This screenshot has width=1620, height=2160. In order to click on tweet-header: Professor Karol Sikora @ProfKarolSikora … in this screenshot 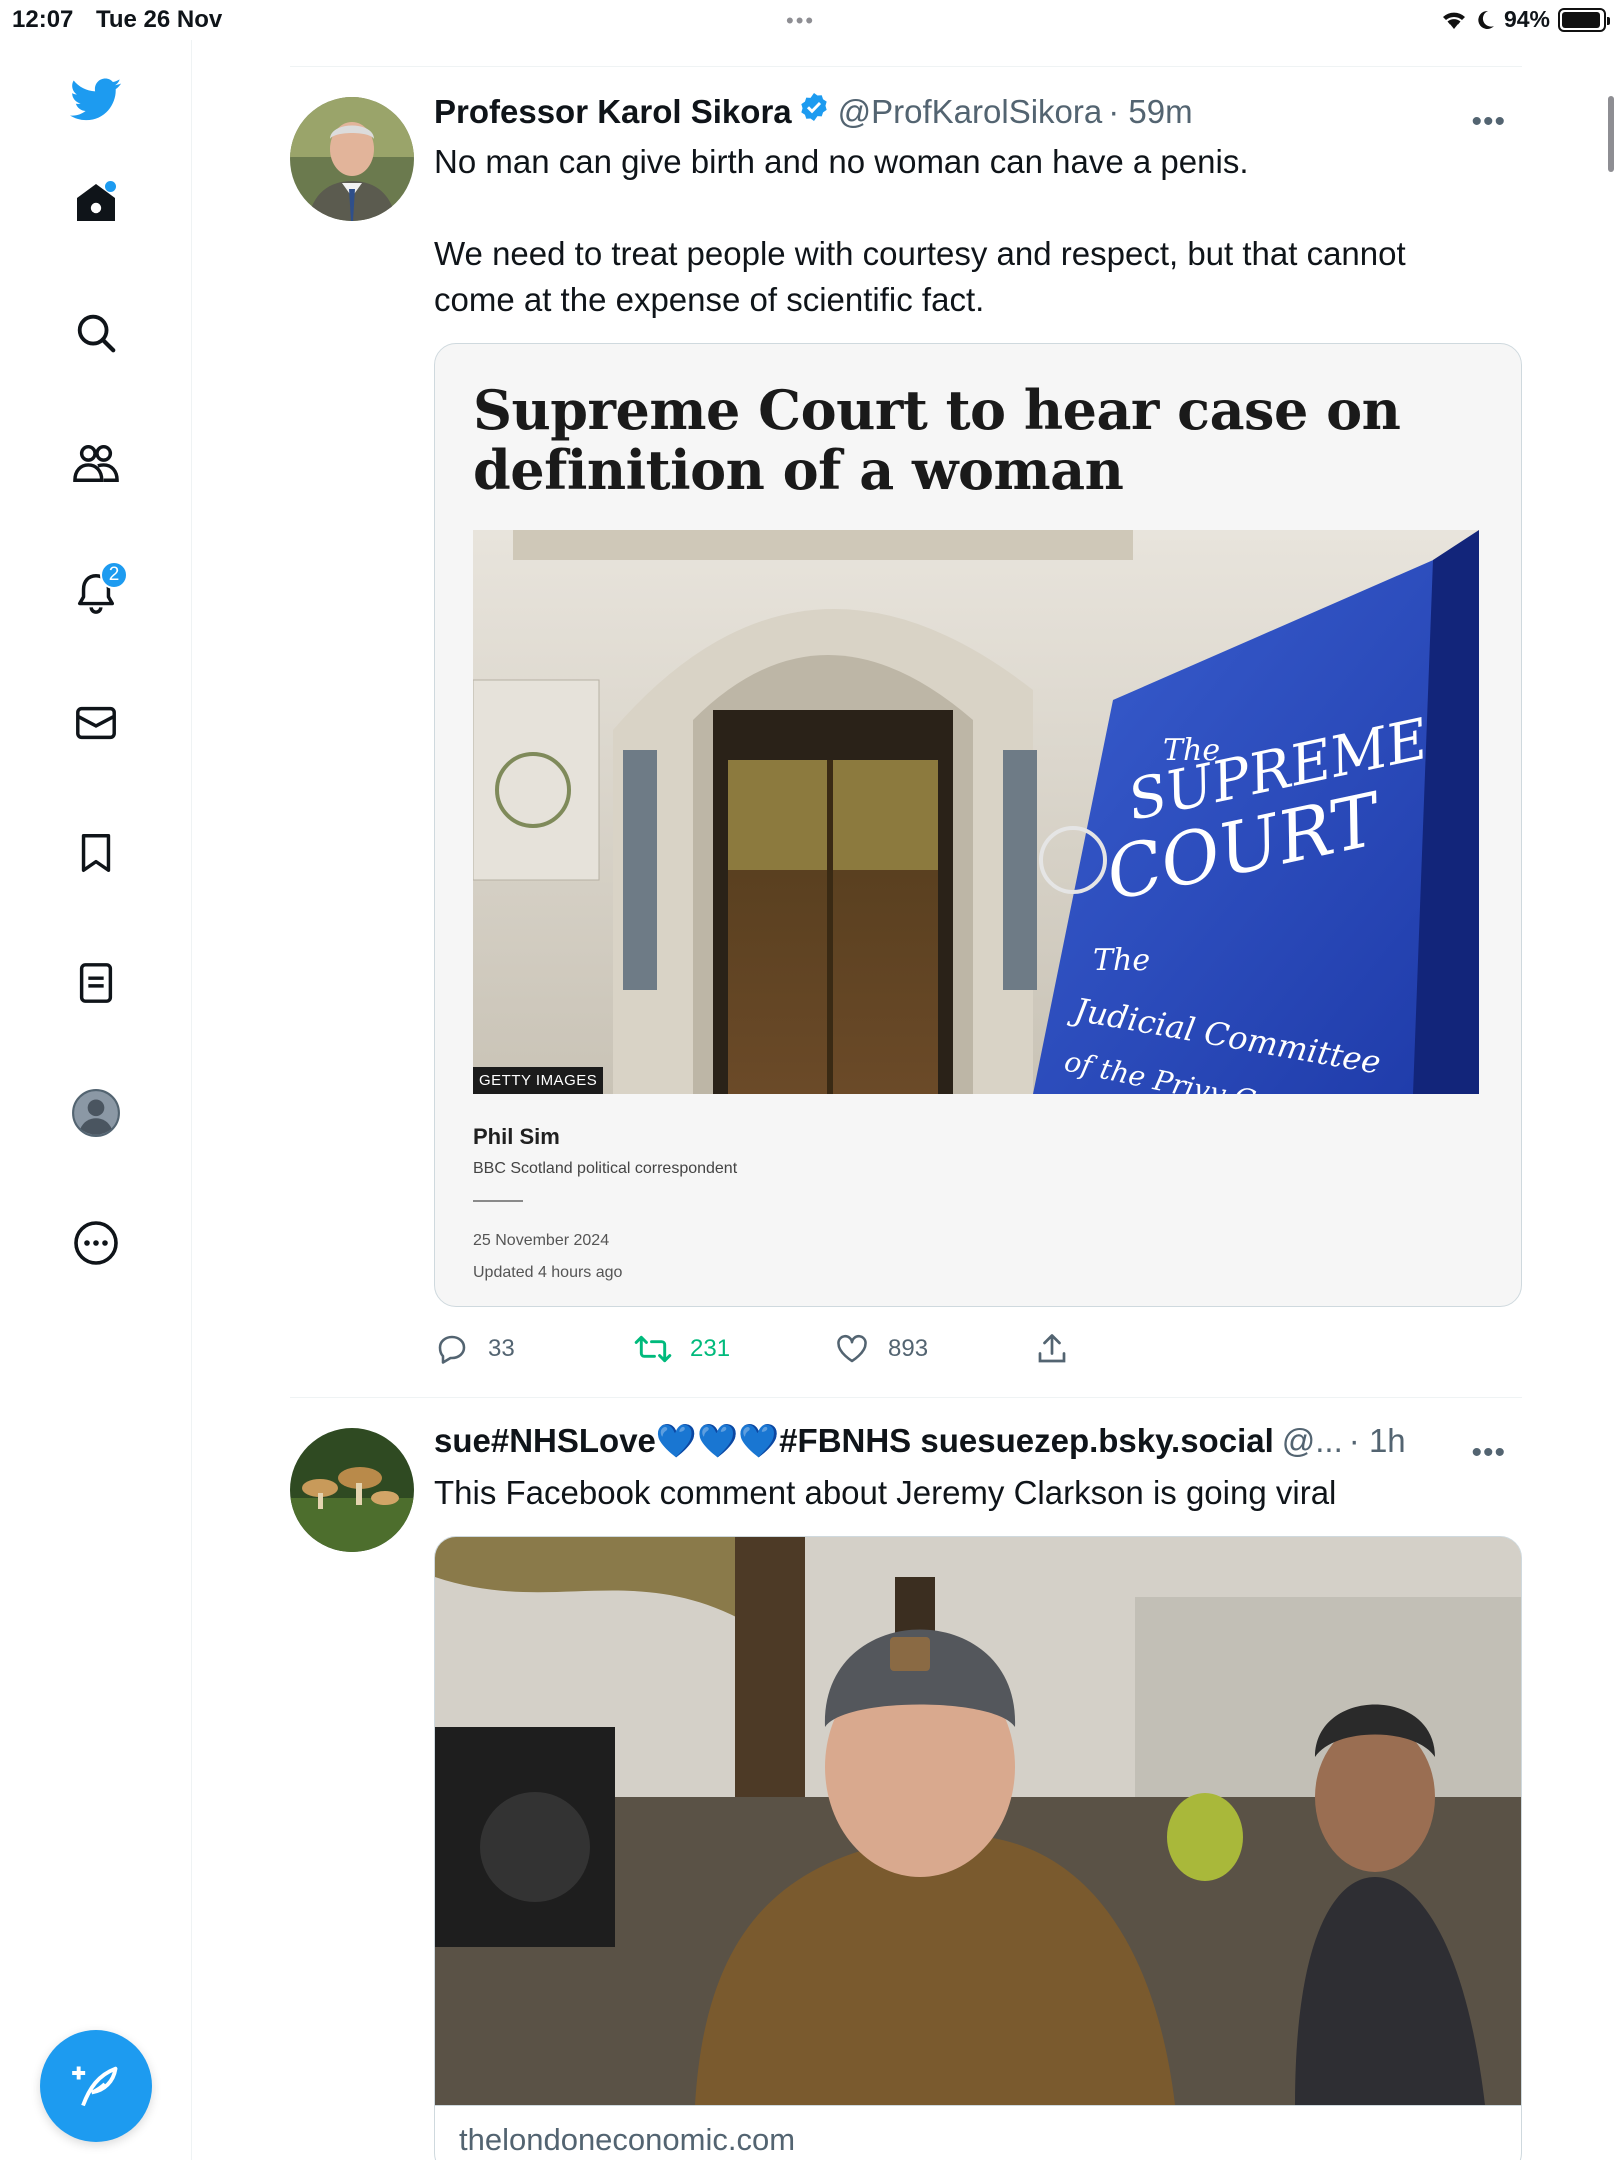, I will do `click(978, 115)`.